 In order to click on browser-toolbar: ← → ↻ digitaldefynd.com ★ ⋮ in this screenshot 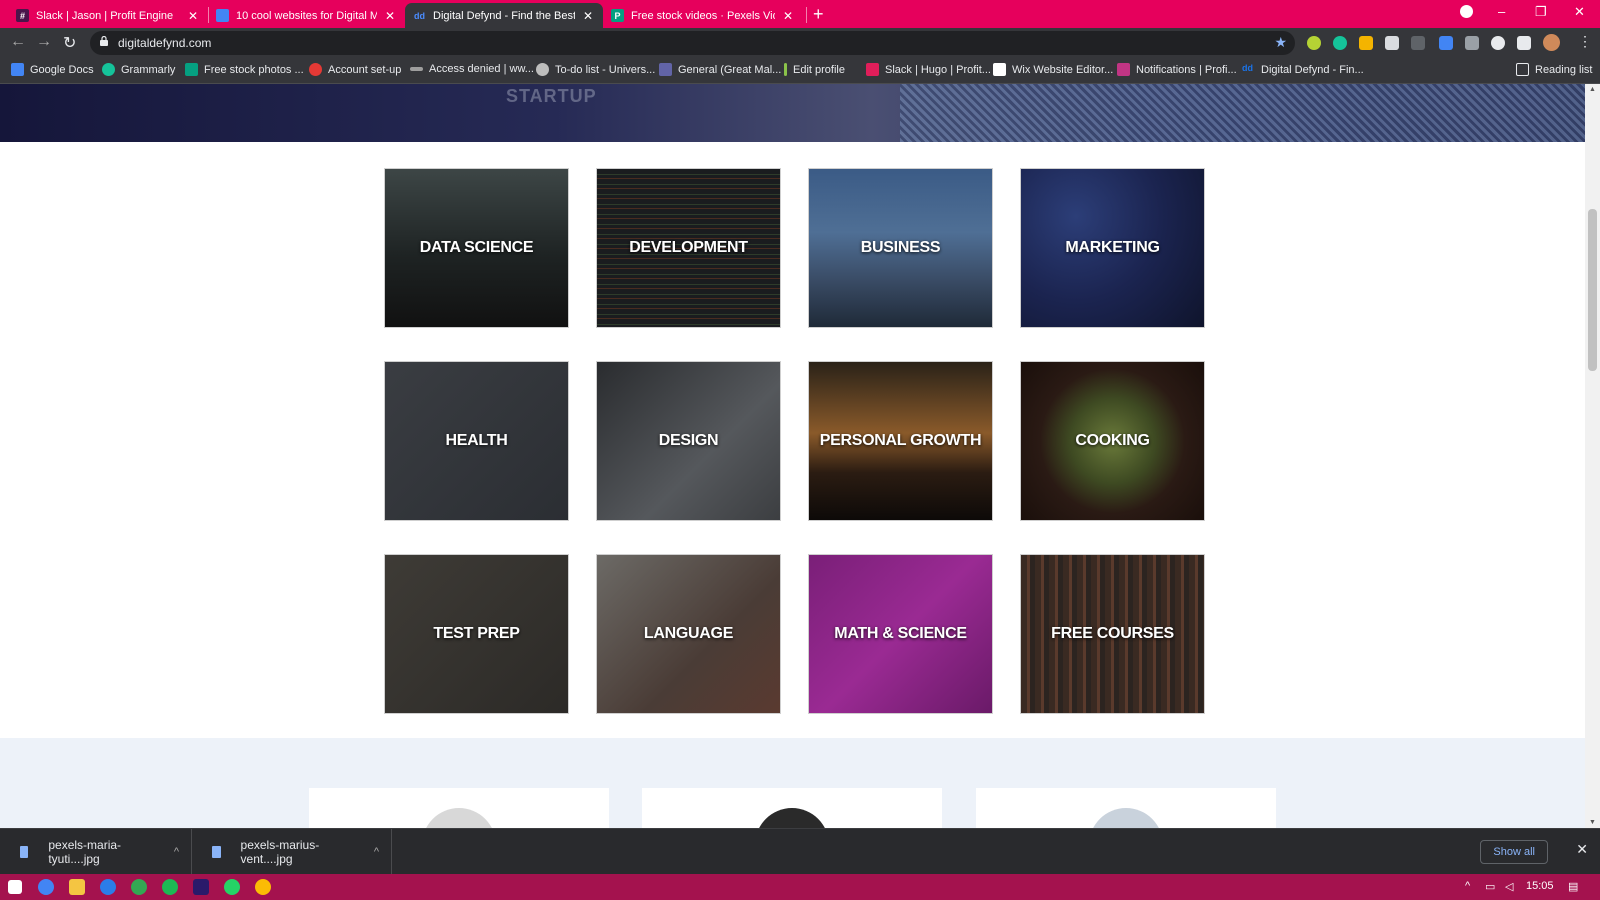, I will do `click(800, 43)`.